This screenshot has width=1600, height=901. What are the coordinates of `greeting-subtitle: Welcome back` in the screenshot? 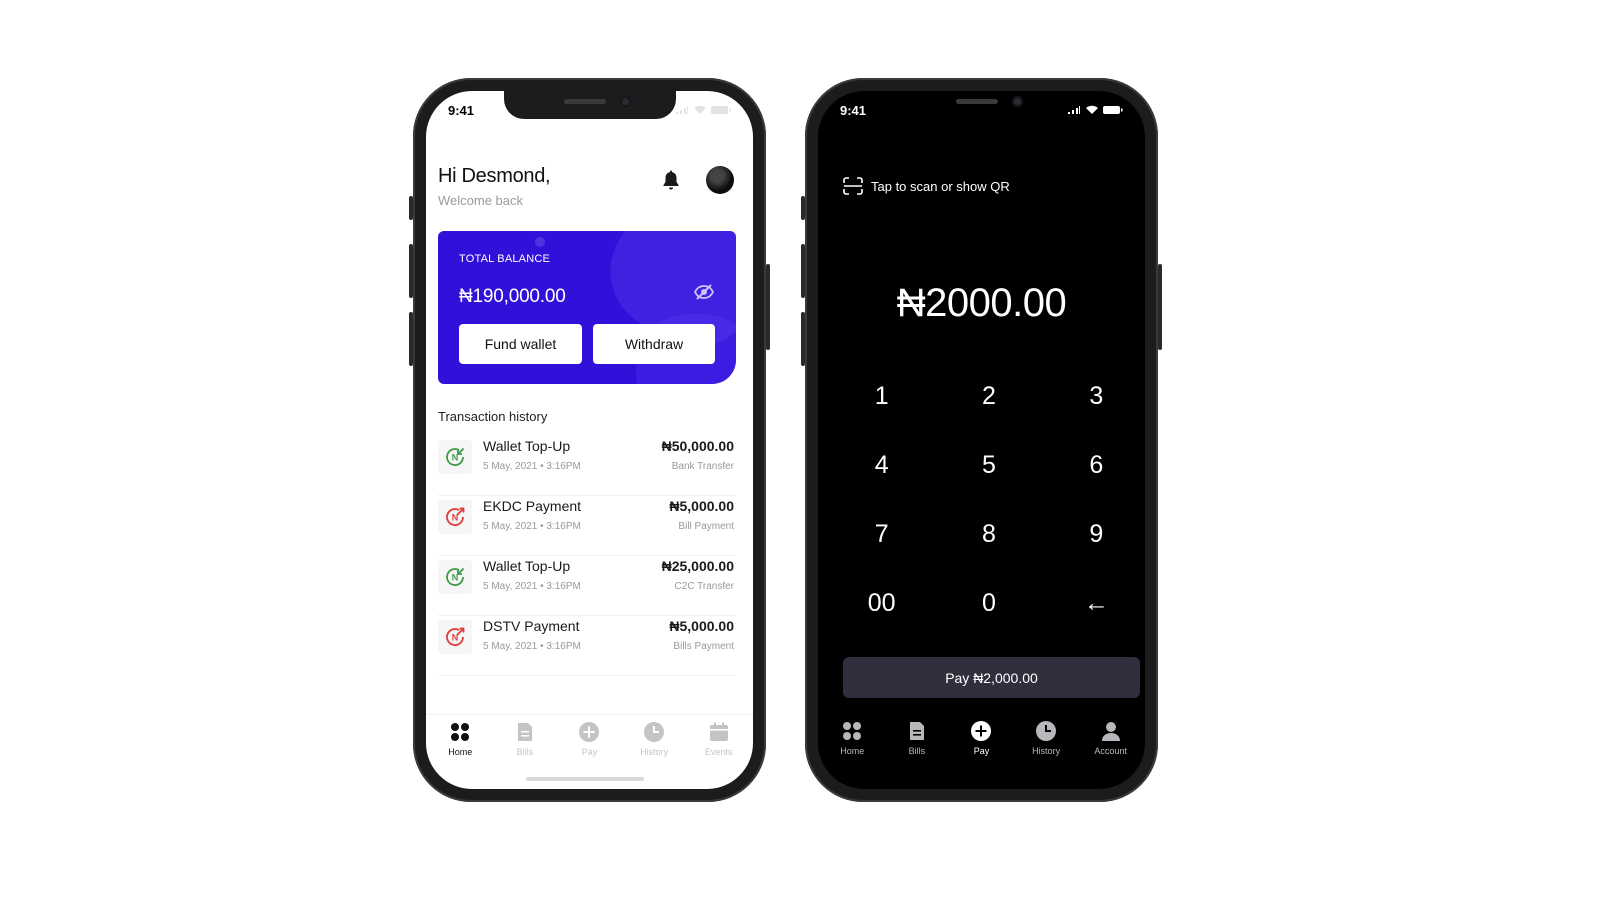 It's located at (481, 200).